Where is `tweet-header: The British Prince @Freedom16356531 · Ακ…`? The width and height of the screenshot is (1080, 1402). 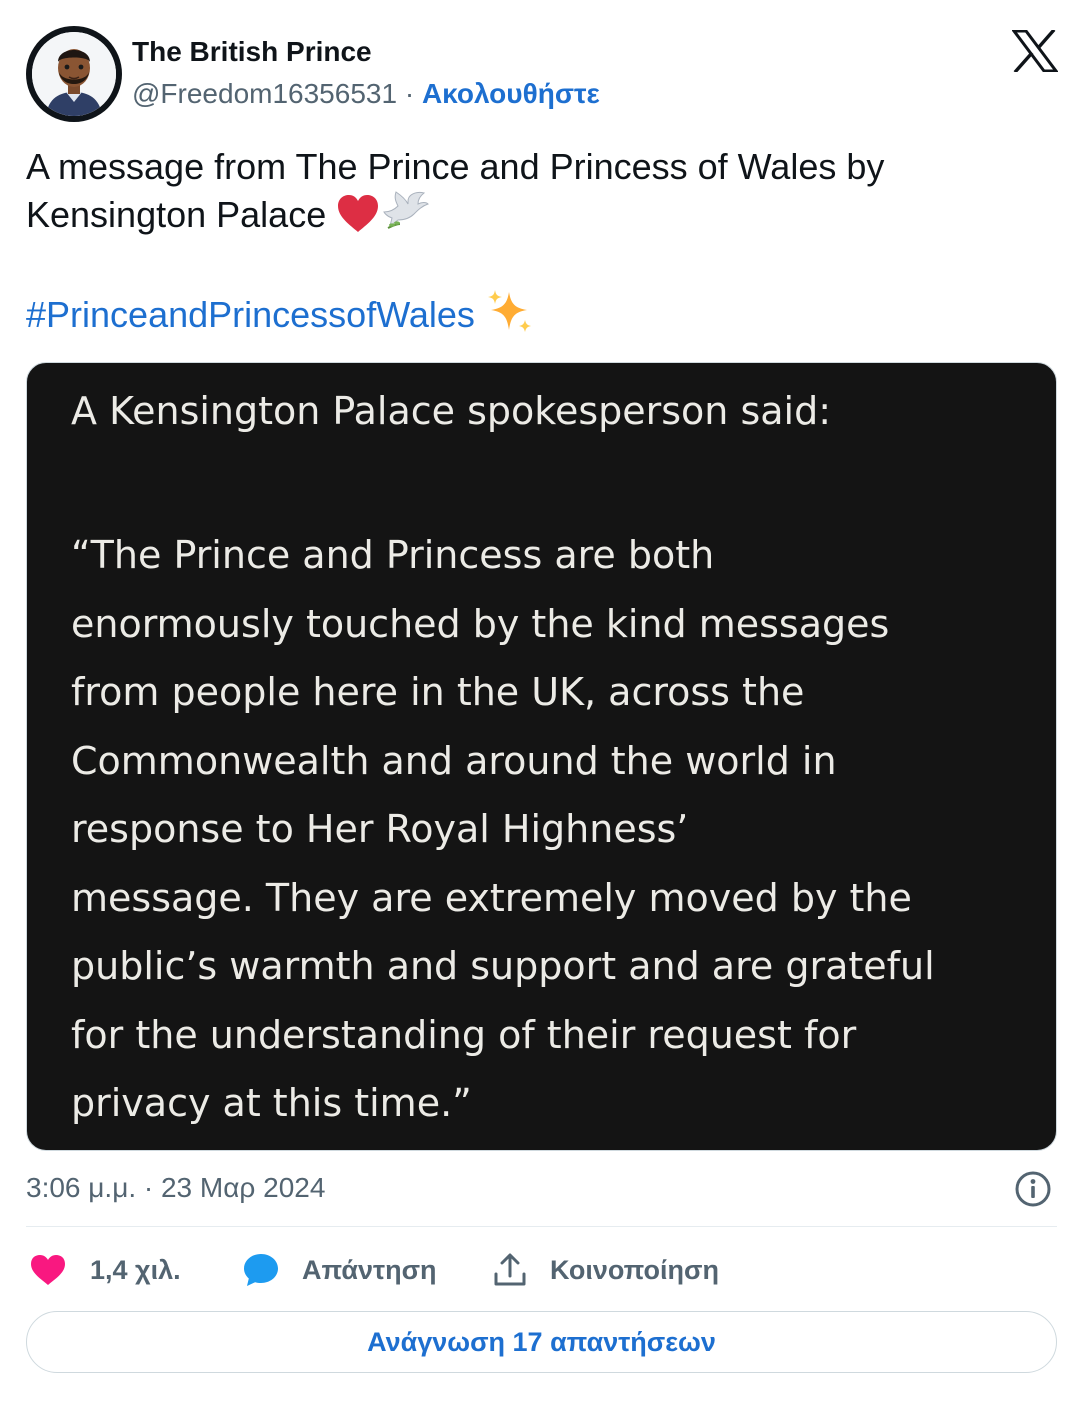 tweet-header: The British Prince @Freedom16356531 · Ακ… is located at coordinates (543, 74).